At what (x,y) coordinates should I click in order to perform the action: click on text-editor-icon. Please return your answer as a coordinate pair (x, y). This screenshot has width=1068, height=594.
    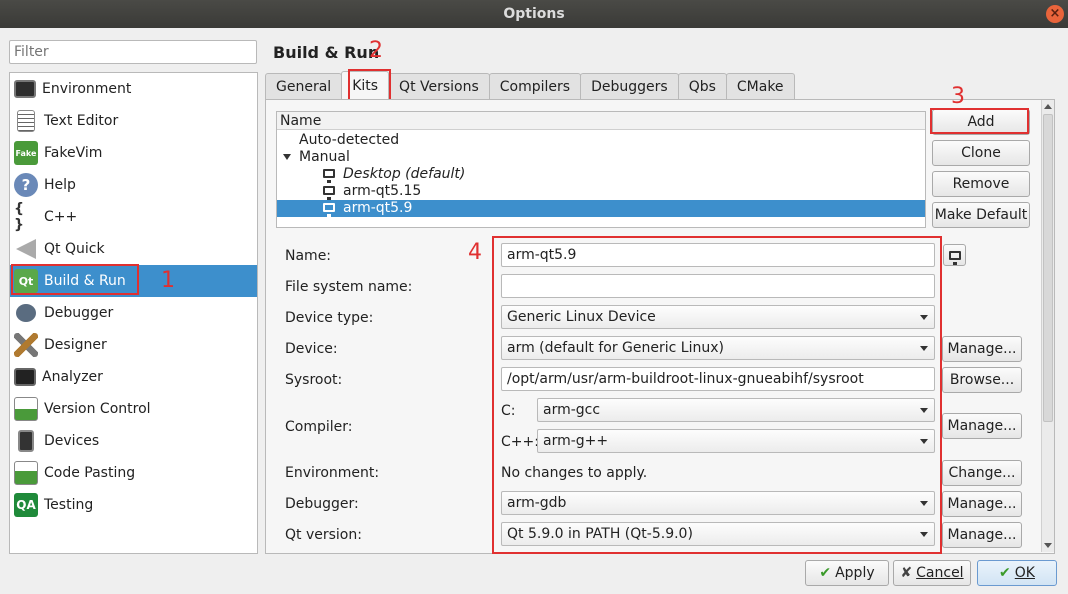
    Looking at the image, I should click on (26, 121).